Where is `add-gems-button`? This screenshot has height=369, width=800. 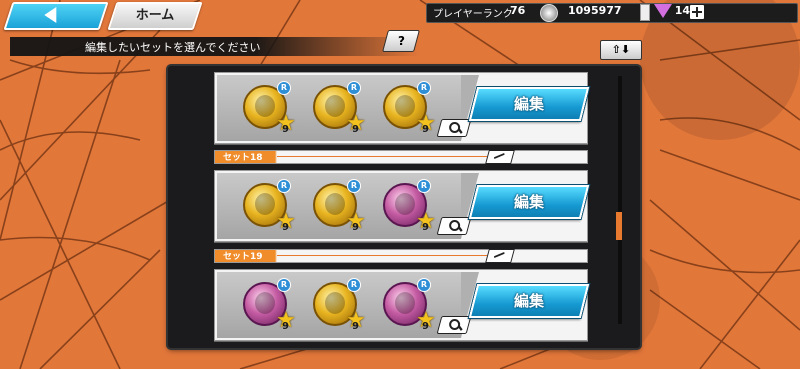 add-gems-button is located at coordinates (697, 12).